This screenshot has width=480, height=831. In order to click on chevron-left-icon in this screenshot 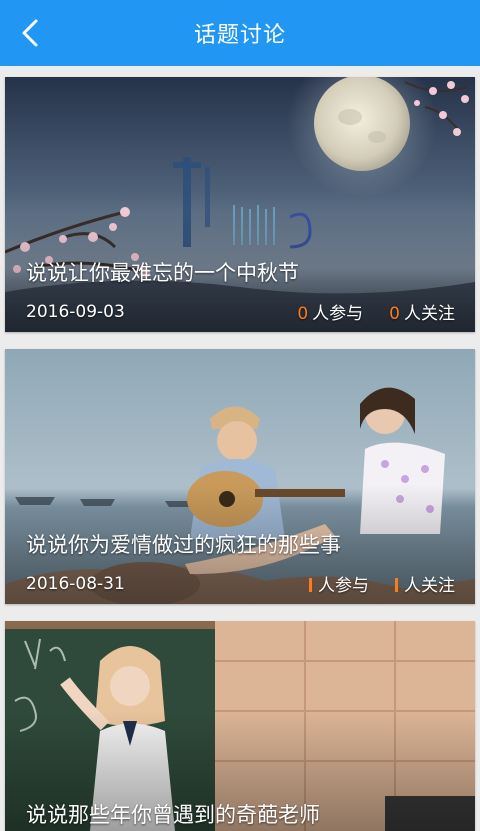, I will do `click(30, 33)`.